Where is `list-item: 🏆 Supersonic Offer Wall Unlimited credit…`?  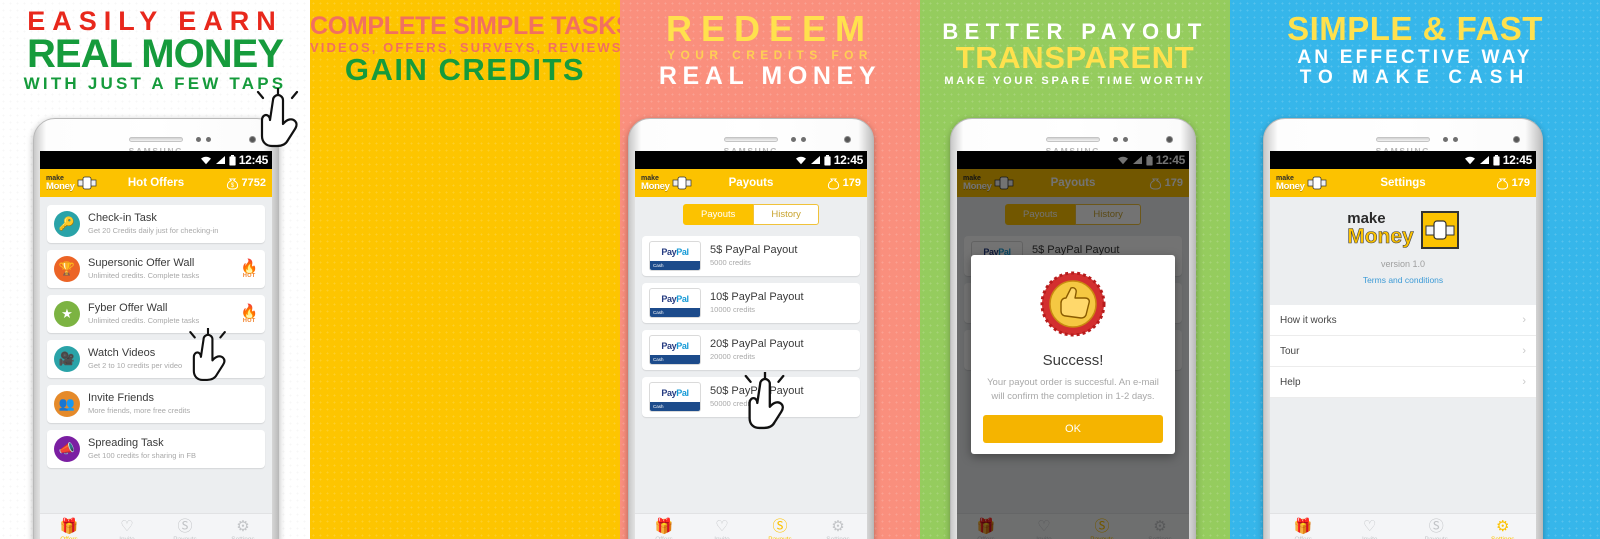
list-item: 🏆 Supersonic Offer Wall Unlimited credit… is located at coordinates (156, 269).